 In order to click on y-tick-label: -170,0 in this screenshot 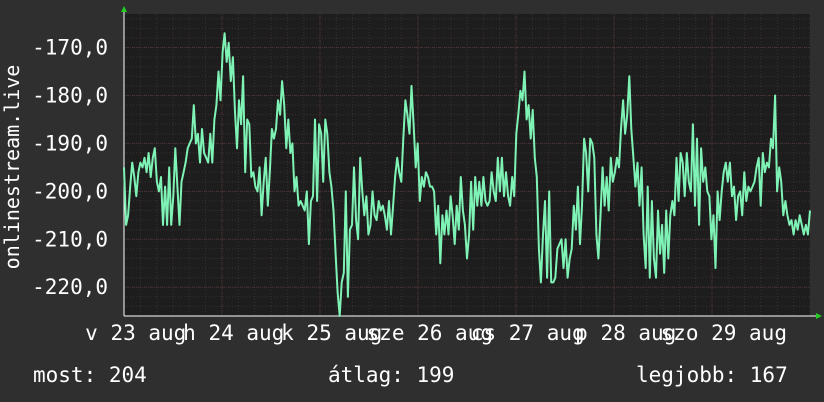, I will do `click(70, 48)`.